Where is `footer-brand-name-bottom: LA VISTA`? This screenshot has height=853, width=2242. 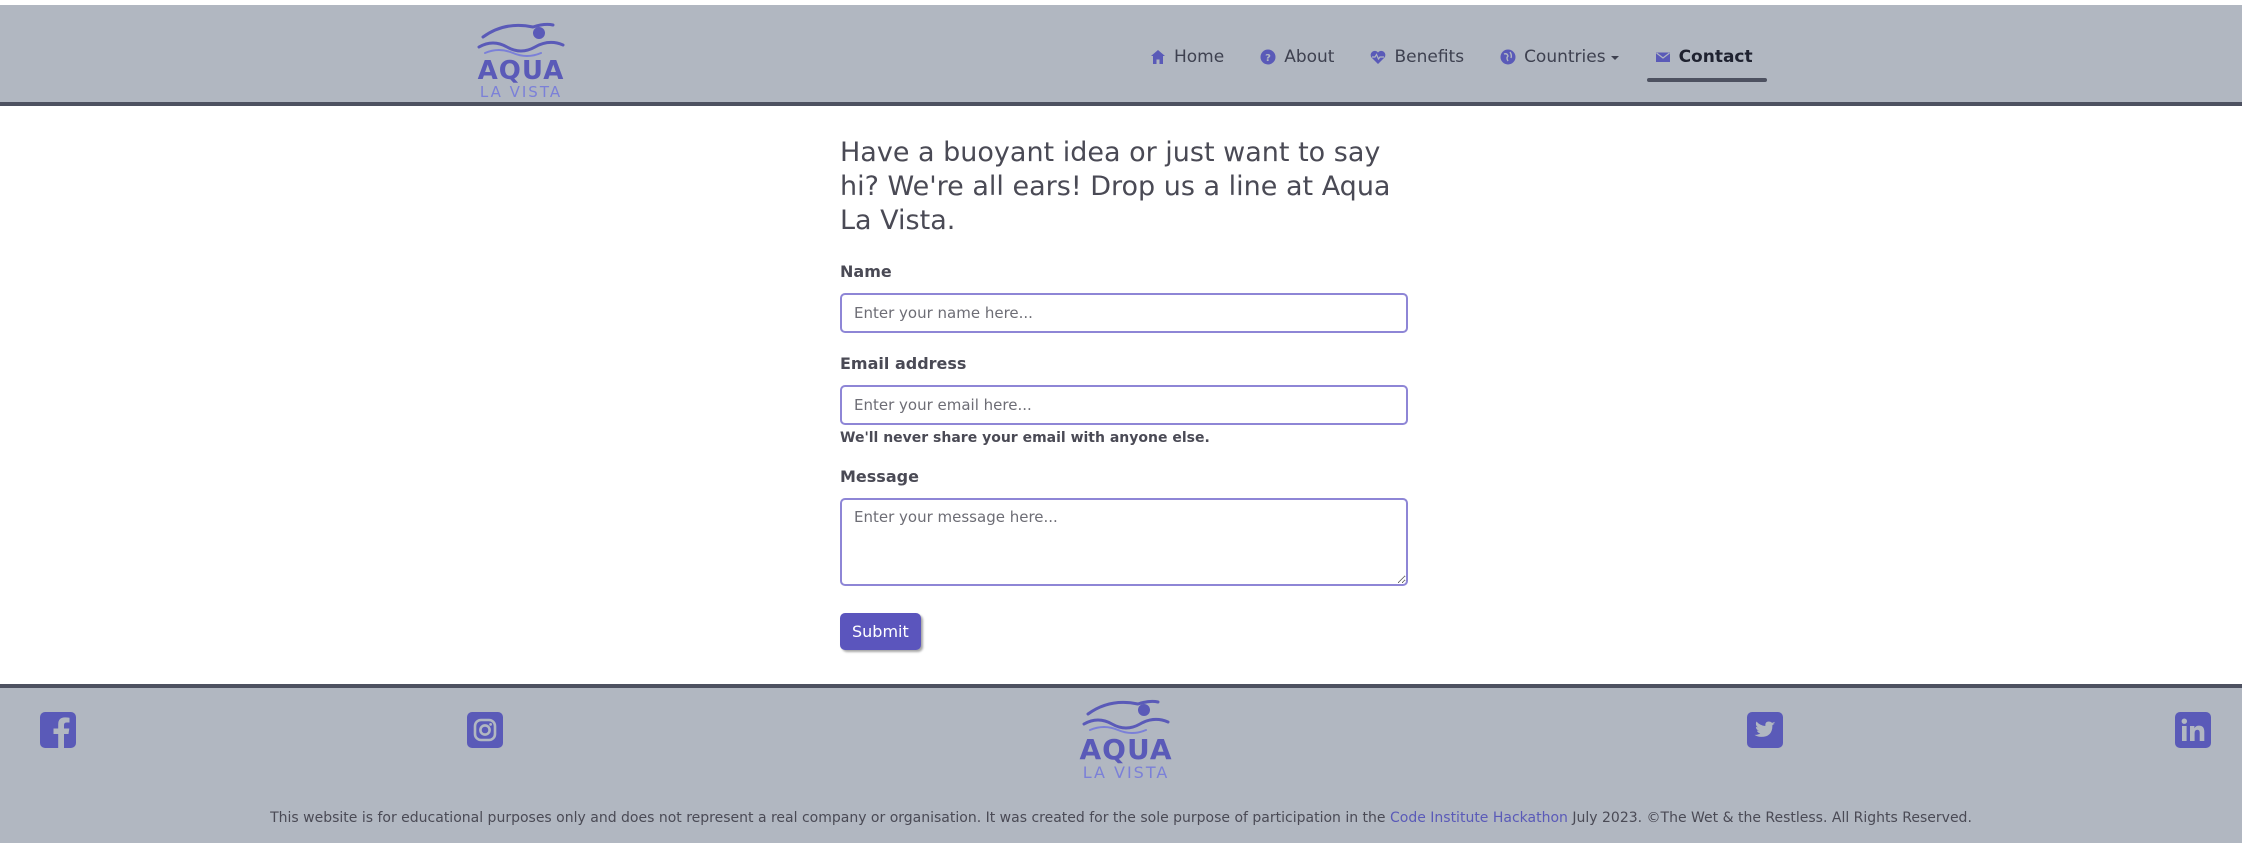
footer-brand-name-bottom: LA VISTA is located at coordinates (1126, 772).